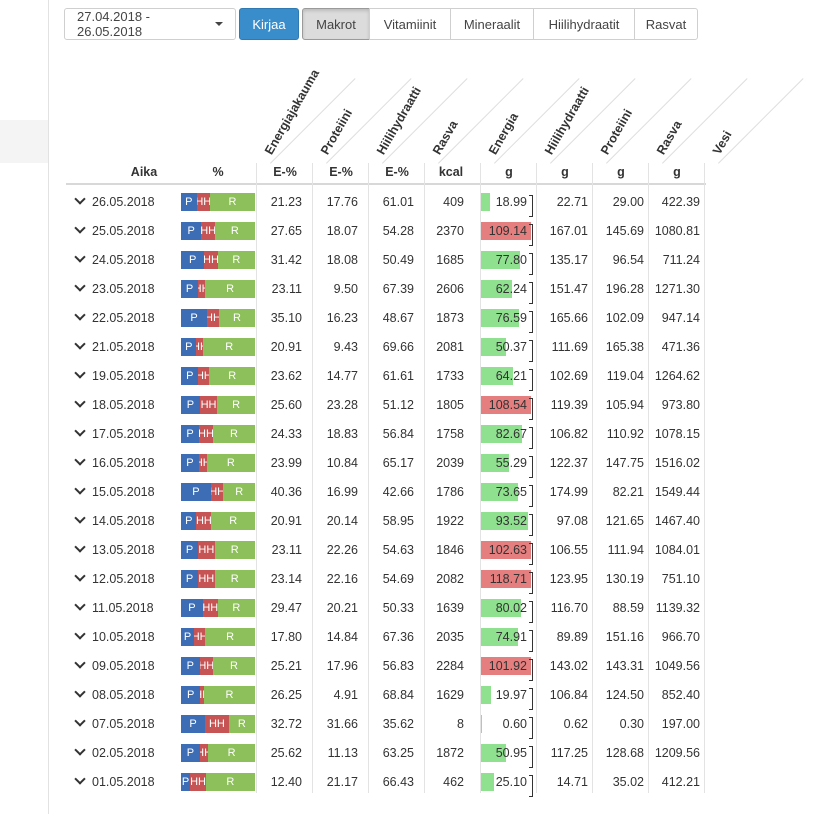 This screenshot has width=814, height=814. I want to click on protein-energy-pct: 12.40, so click(286, 782).